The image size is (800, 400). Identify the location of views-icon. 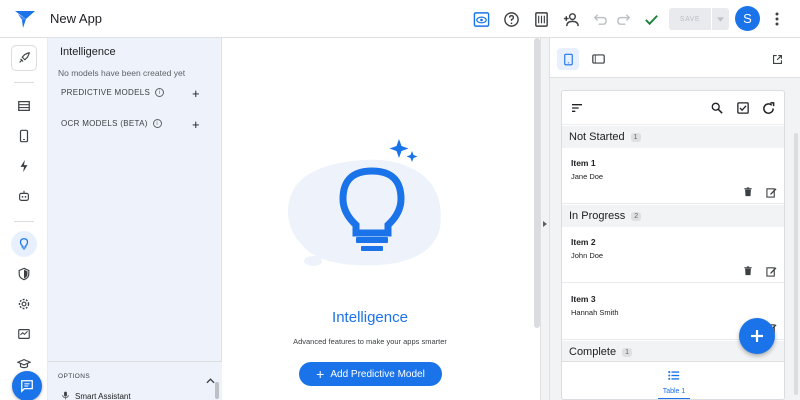
(24, 136).